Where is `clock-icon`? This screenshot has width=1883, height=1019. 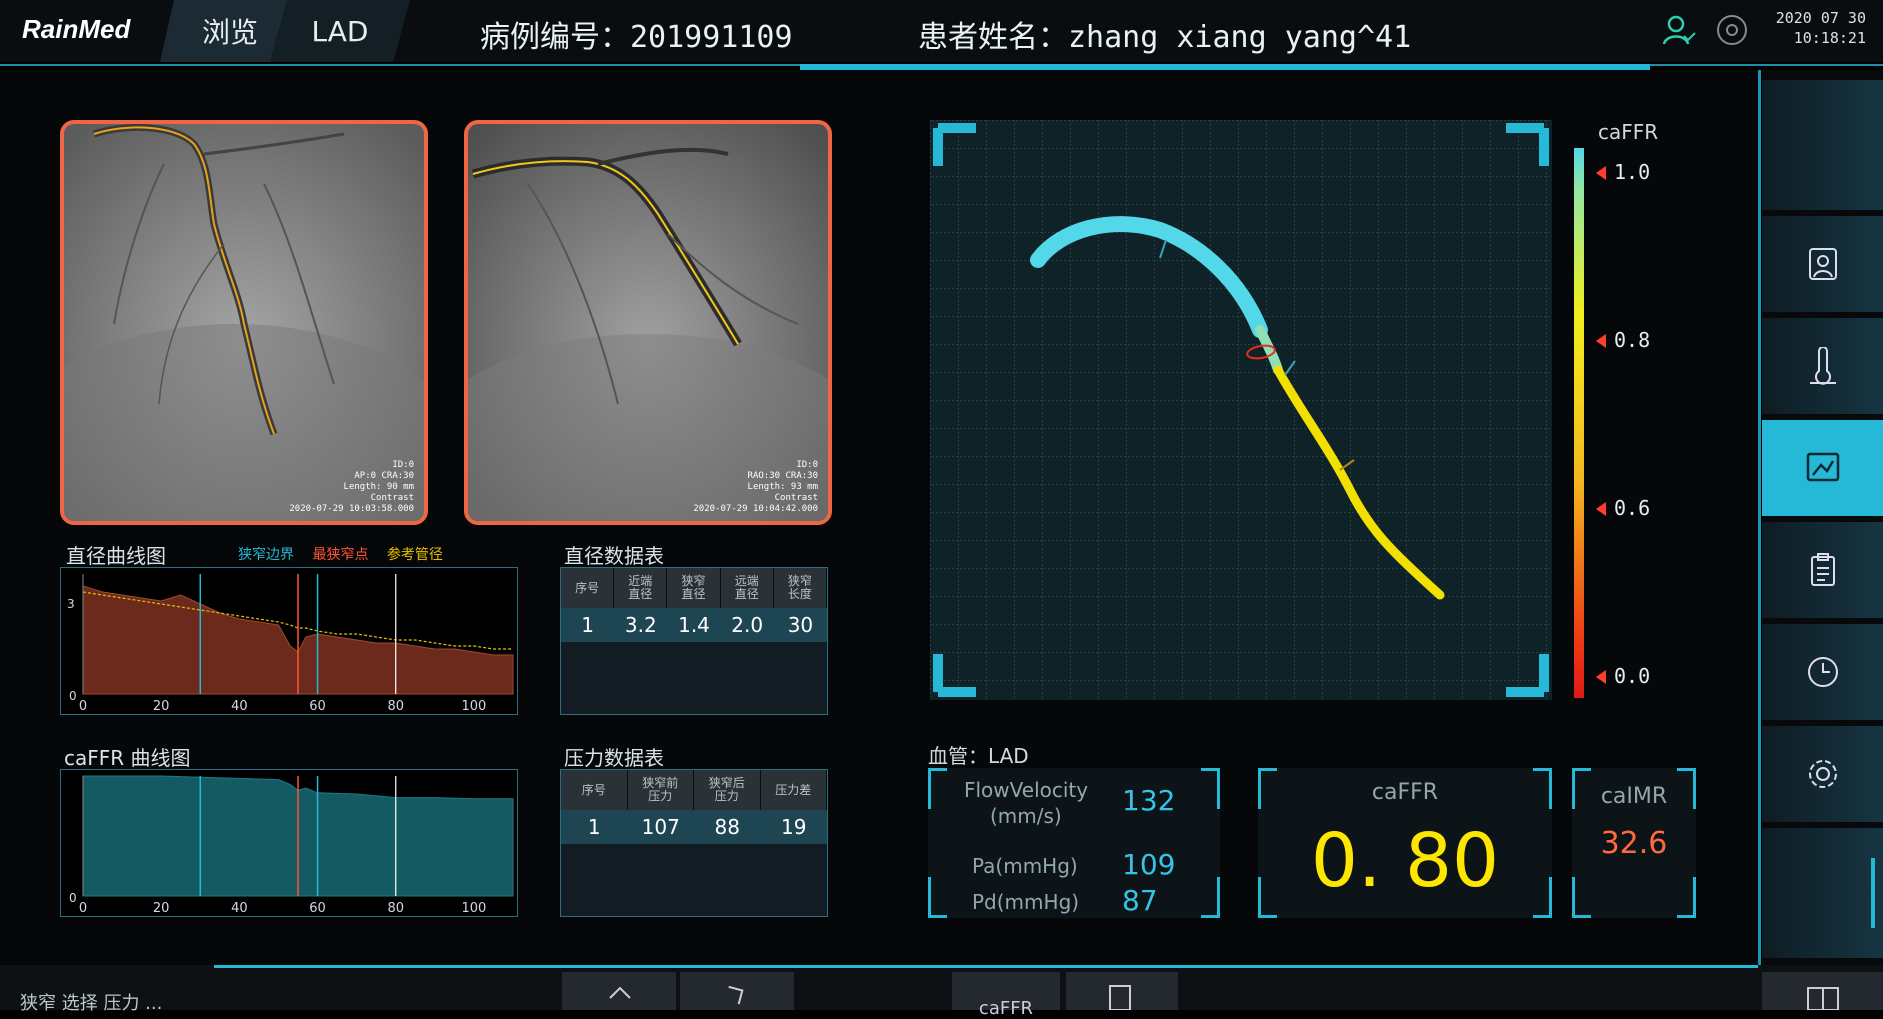 clock-icon is located at coordinates (1822, 672).